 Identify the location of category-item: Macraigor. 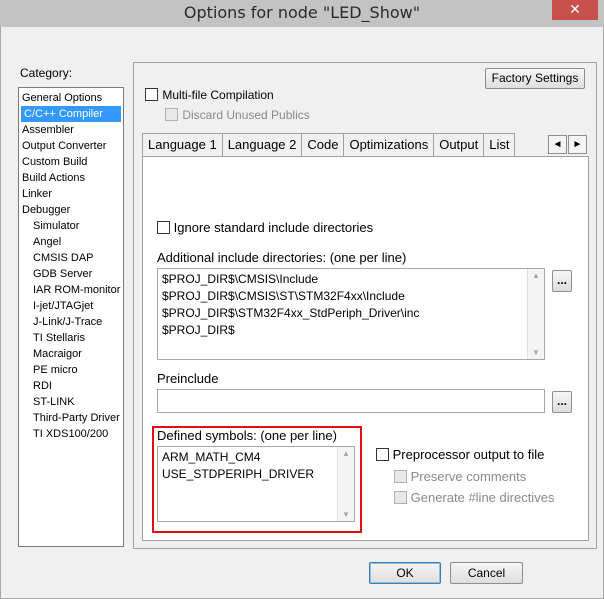
(71, 354).